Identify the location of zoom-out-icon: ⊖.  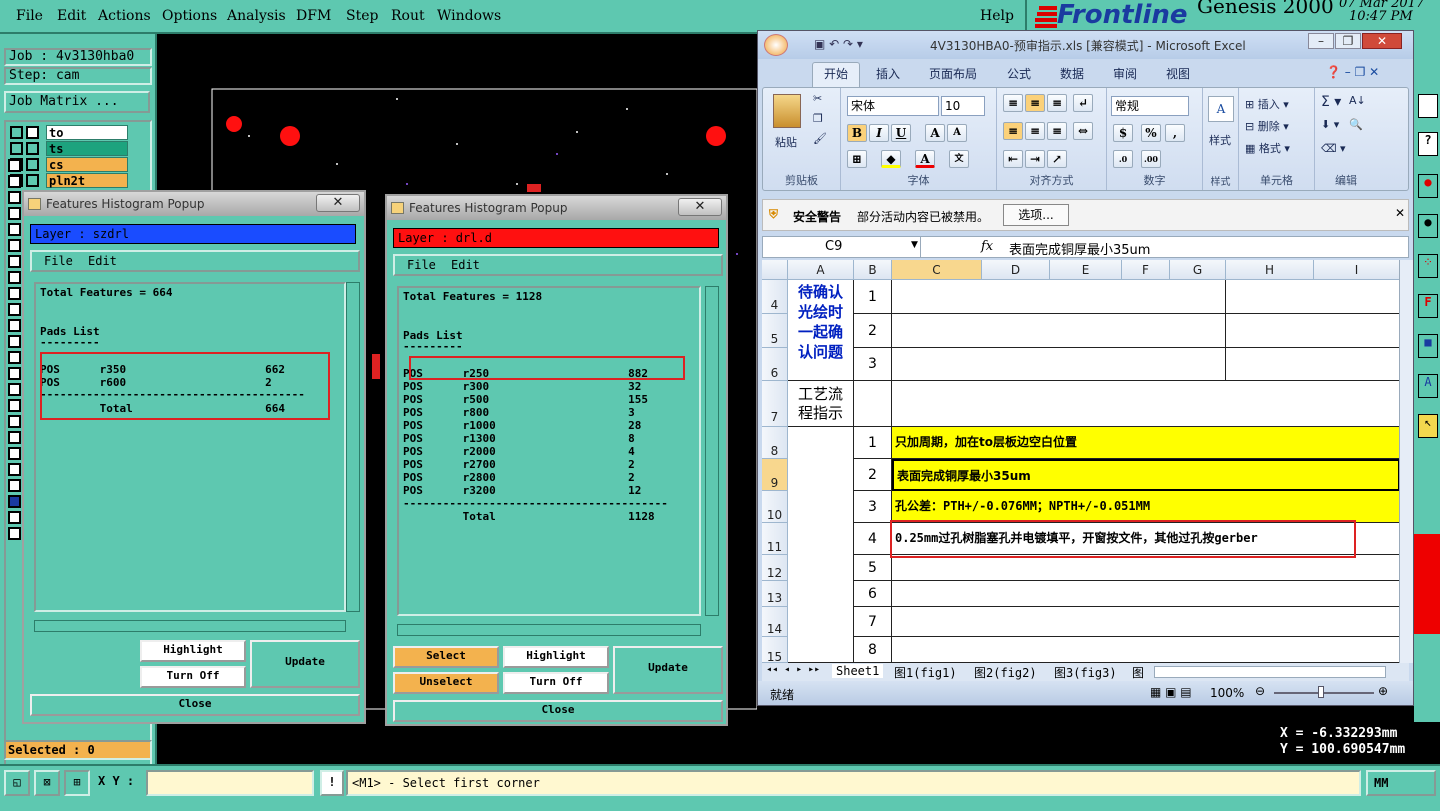
(1260, 691).